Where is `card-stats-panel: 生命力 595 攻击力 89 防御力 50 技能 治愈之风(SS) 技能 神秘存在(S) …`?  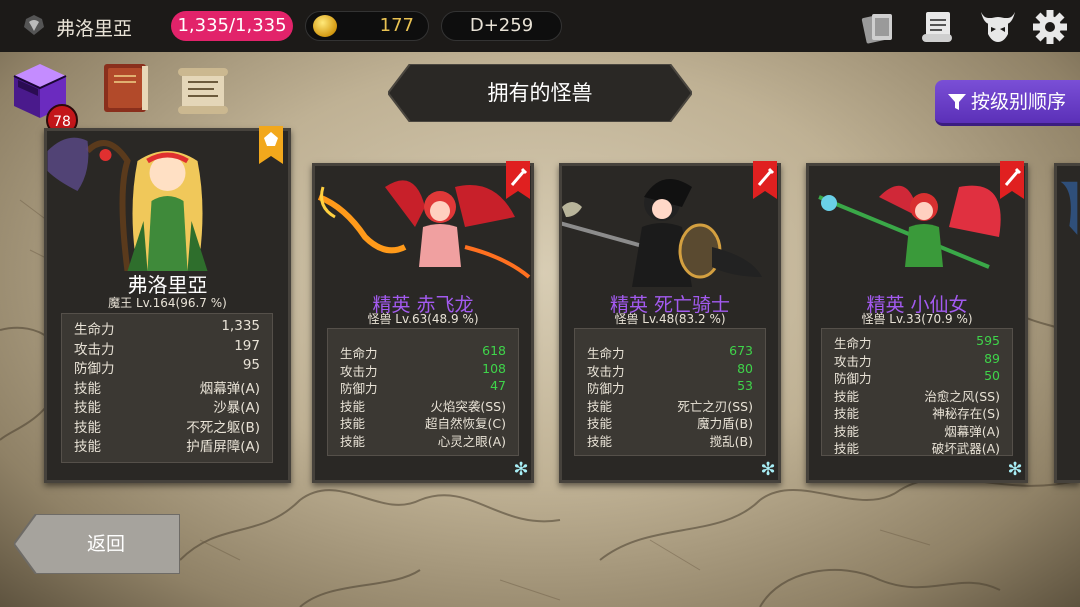
card-stats-panel: 生命力 595 攻击力 89 防御力 50 技能 治愈之风(SS) 技能 神秘存在(S) … is located at coordinates (917, 392).